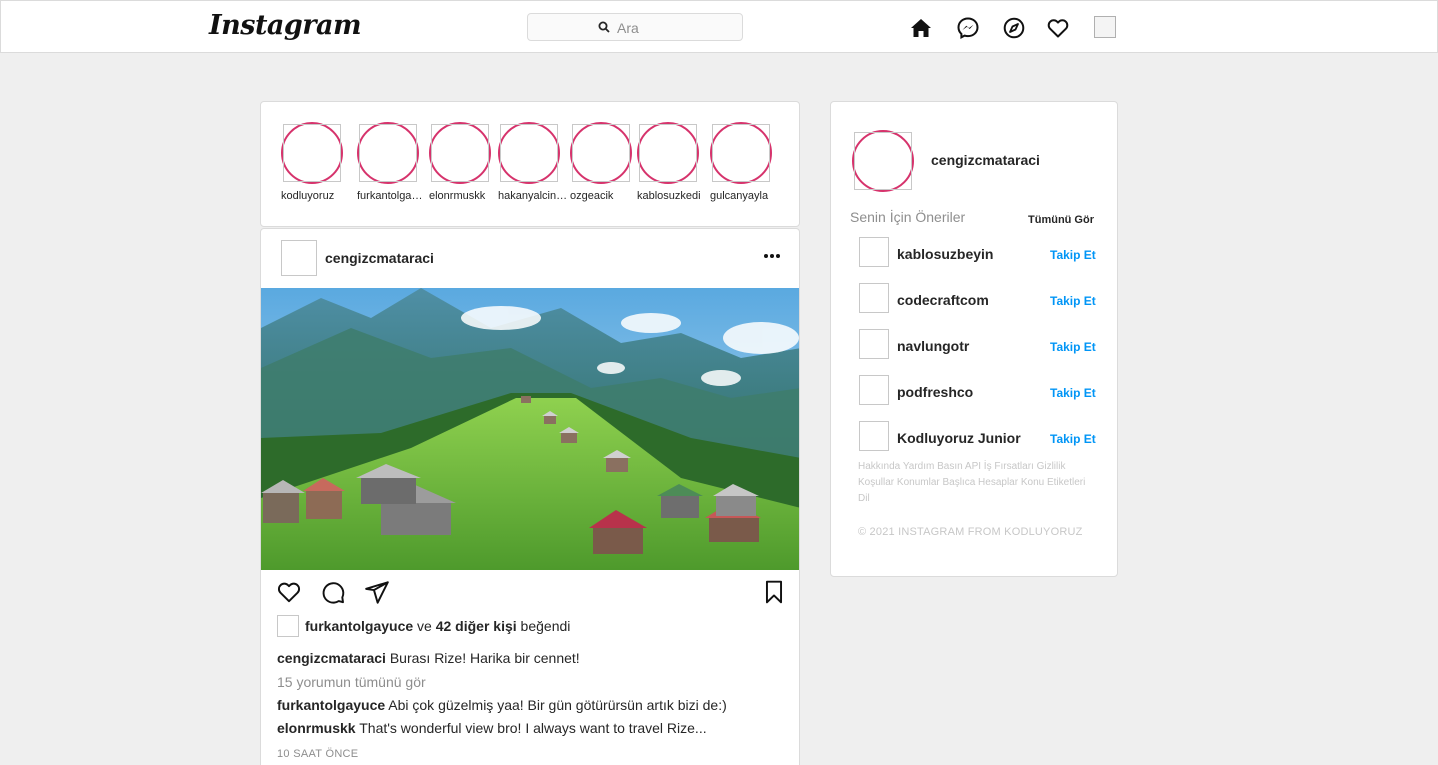 The image size is (1438, 765). I want to click on comment-username: elonrmuskk, so click(316, 728).